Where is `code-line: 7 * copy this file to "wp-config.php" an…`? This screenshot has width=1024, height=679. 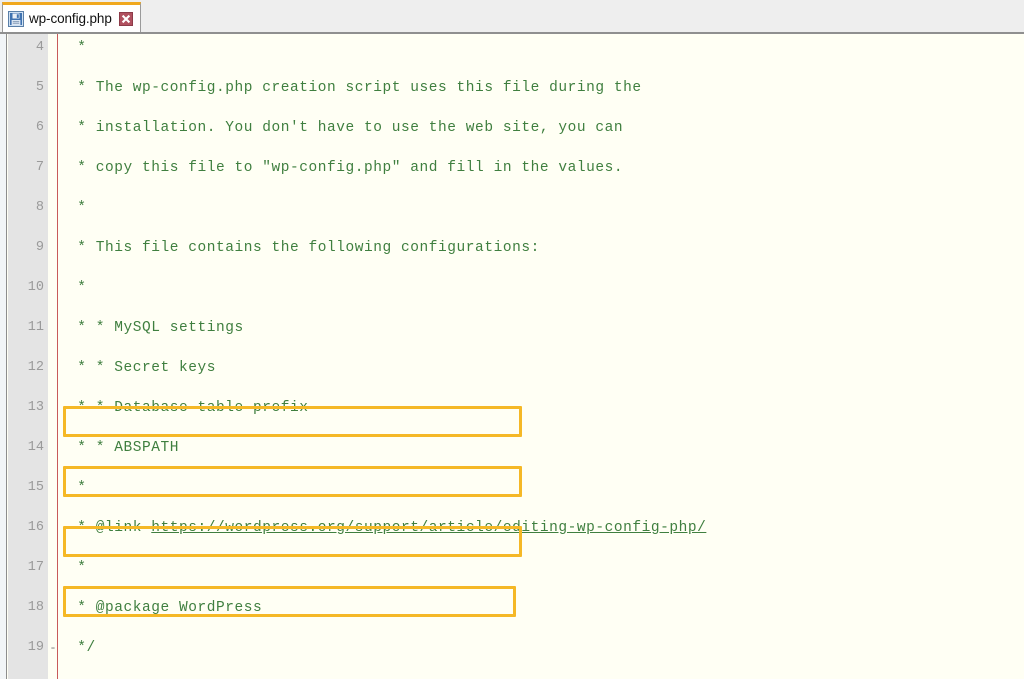
code-line: 7 * copy this file to "wp-config.php" an… is located at coordinates (512, 168).